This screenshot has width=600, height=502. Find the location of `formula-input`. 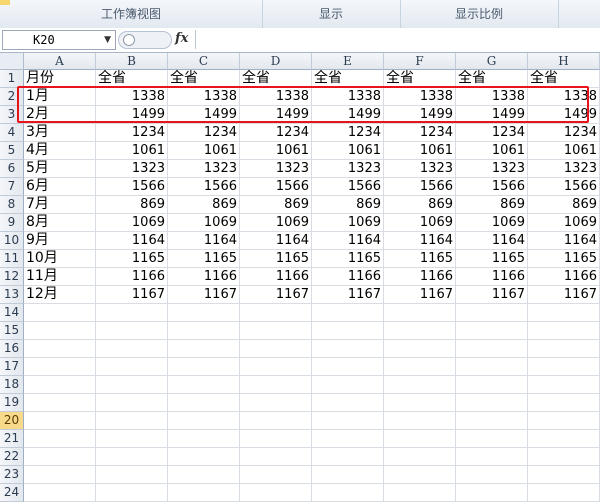

formula-input is located at coordinates (397, 39).